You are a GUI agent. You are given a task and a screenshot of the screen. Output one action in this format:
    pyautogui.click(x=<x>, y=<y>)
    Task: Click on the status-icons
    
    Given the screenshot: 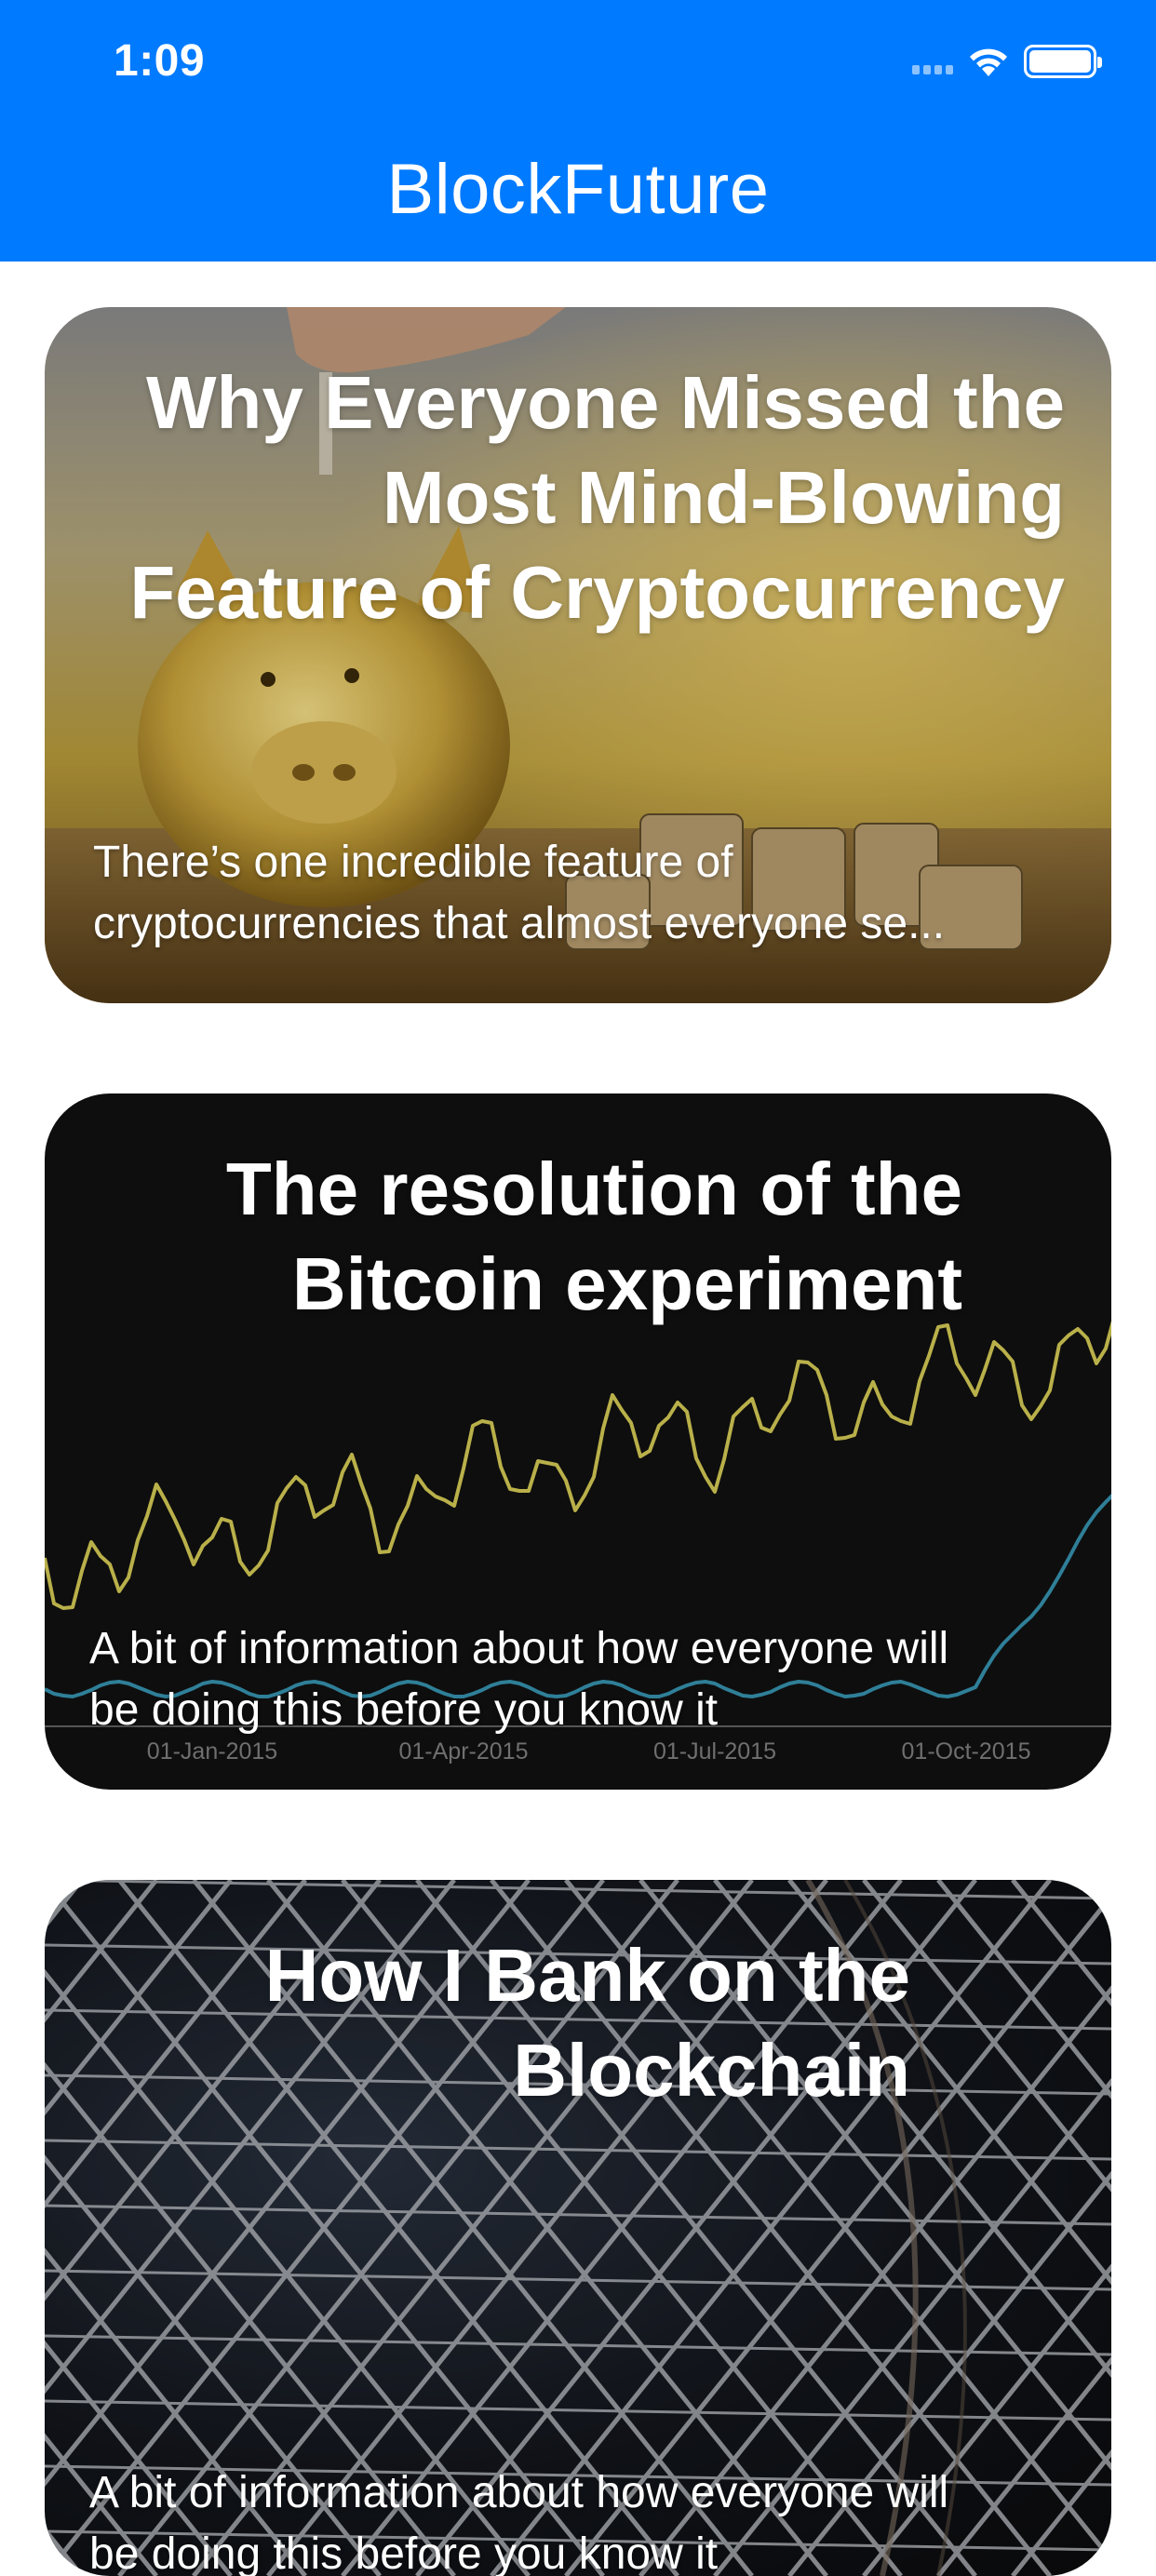 What is the action you would take?
    pyautogui.click(x=1007, y=61)
    